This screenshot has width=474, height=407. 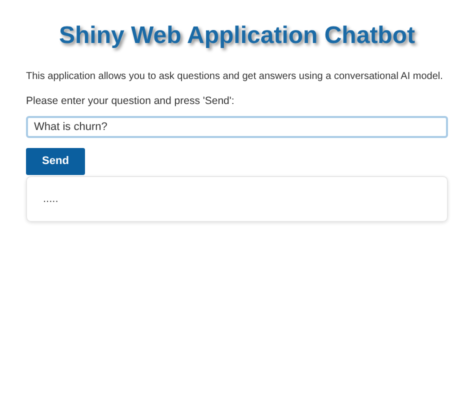 What do you see at coordinates (237, 127) in the screenshot?
I see `question-field: What is churn?` at bounding box center [237, 127].